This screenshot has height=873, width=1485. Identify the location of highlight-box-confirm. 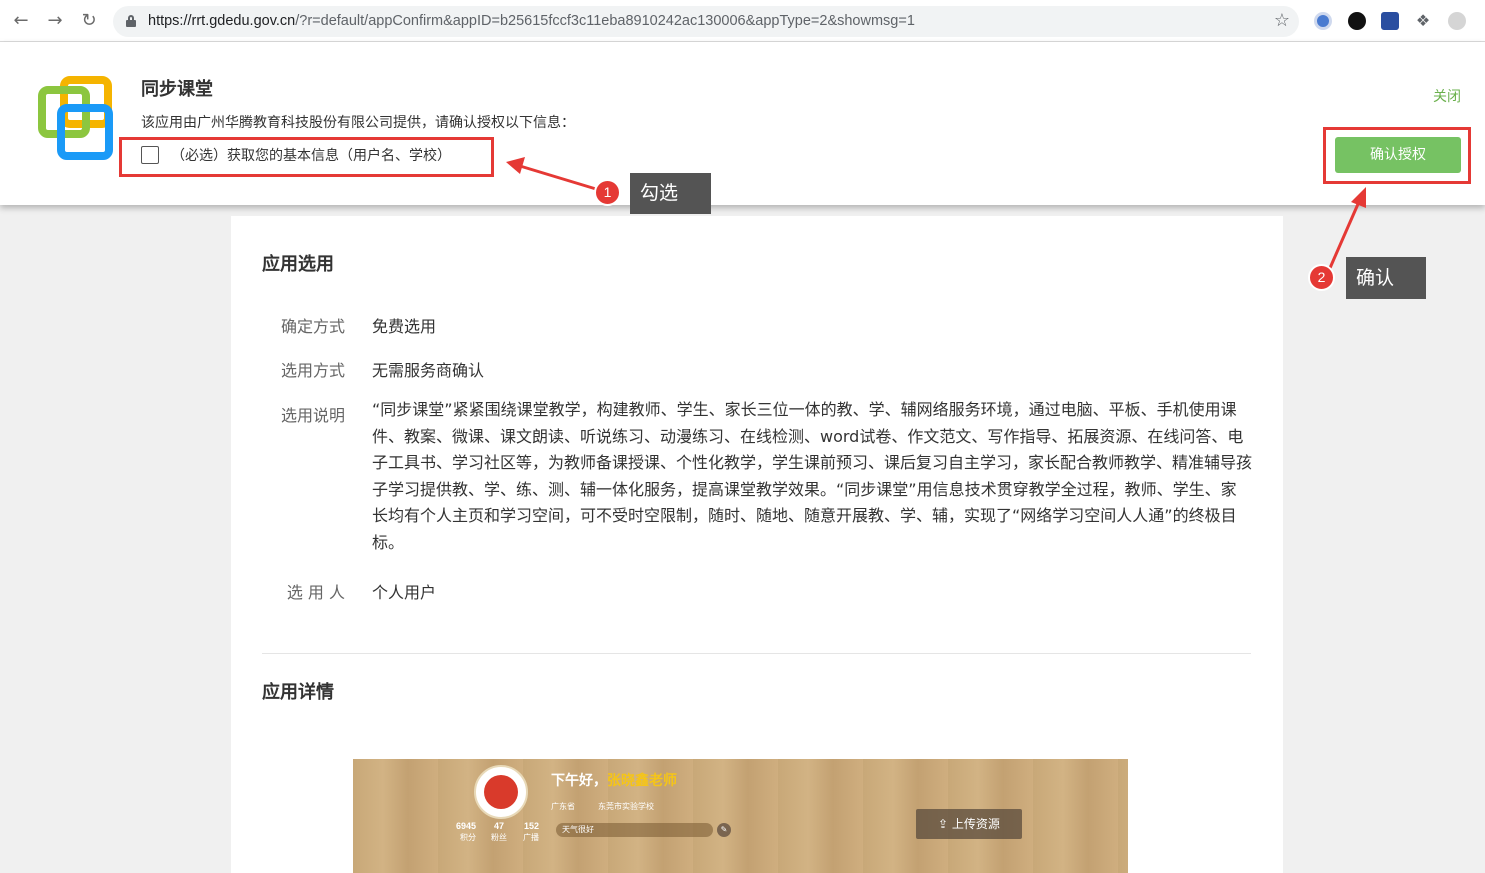
(1397, 155).